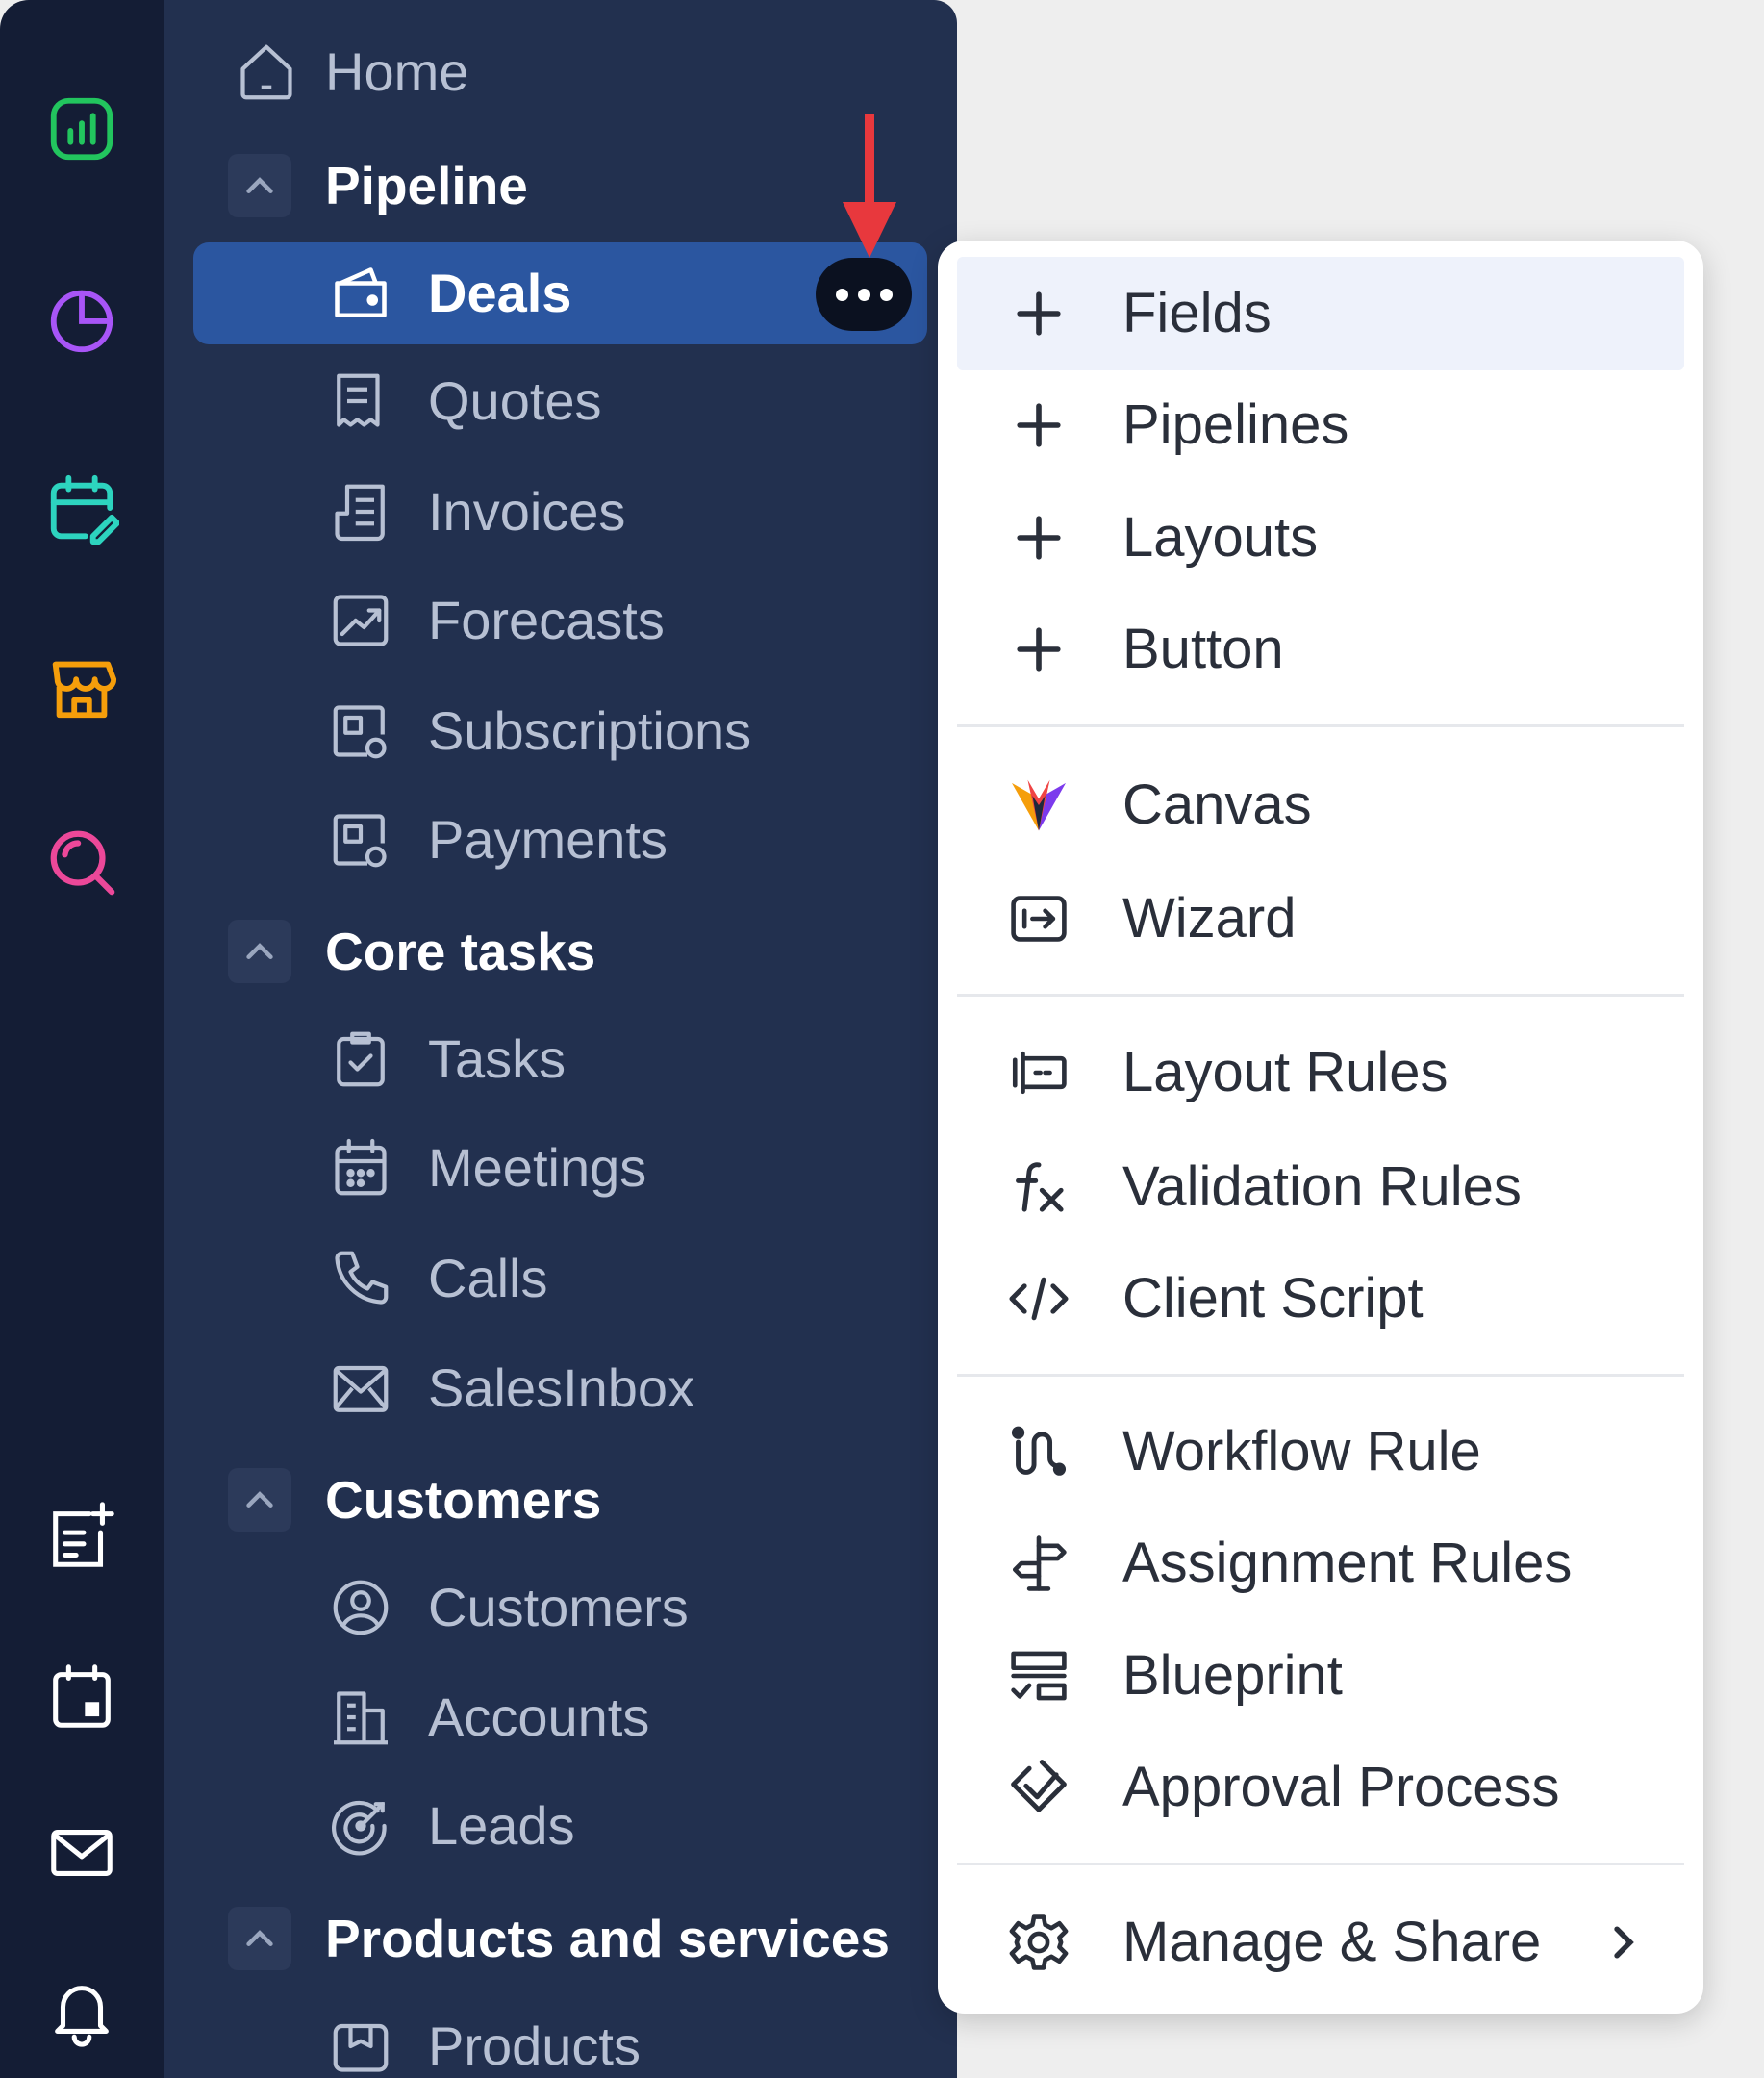 The width and height of the screenshot is (1764, 2078). I want to click on workflow-icon, so click(1039, 1451).